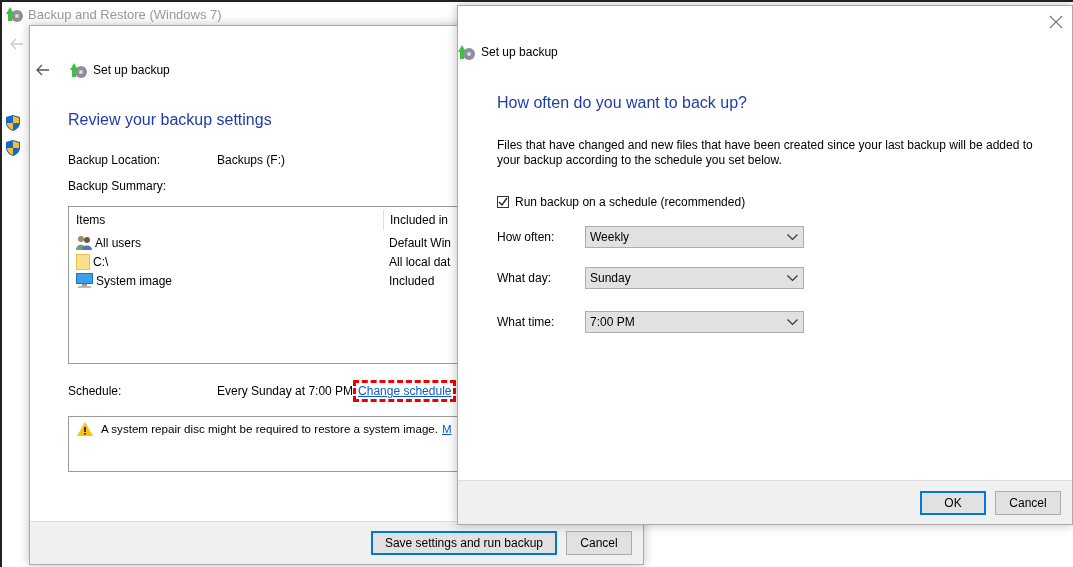 The image size is (1073, 567). I want to click on table-cell: Default Win, so click(420, 242).